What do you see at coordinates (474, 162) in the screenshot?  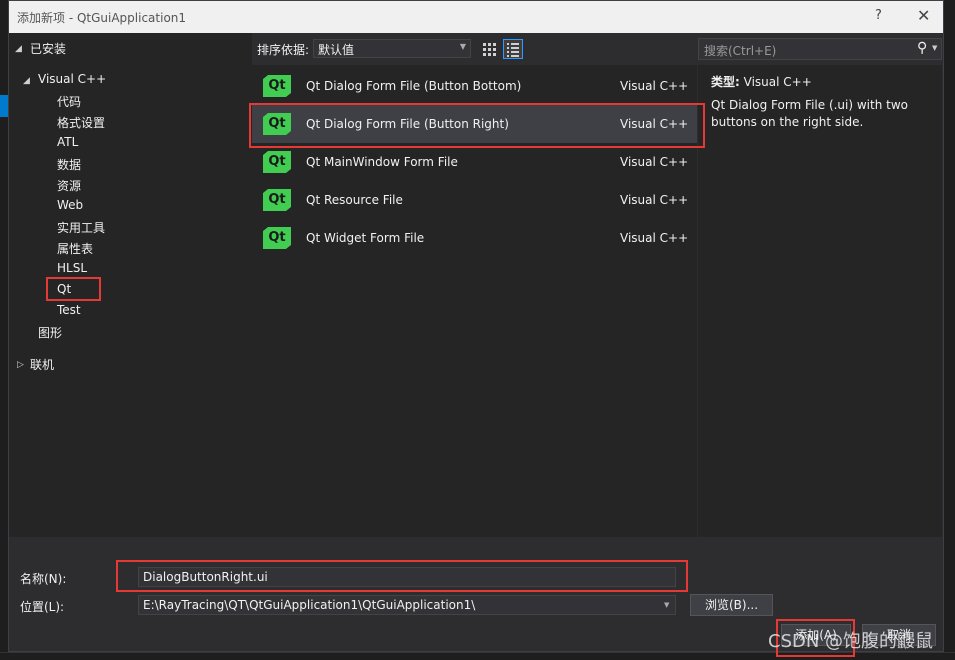 I see `template-row: Qt Qt MainWindow Form File Visual C++` at bounding box center [474, 162].